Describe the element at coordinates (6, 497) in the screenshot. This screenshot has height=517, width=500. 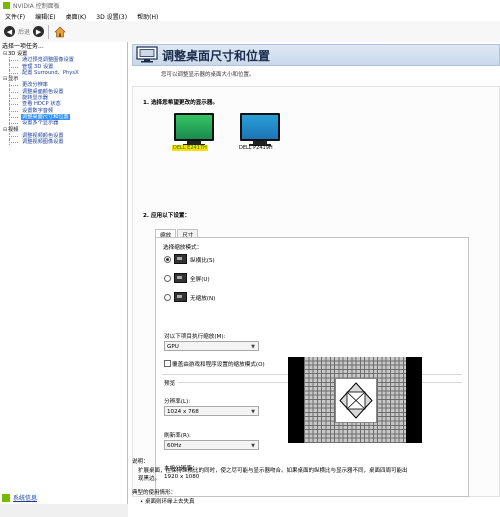
I see `system-info-icon` at that location.